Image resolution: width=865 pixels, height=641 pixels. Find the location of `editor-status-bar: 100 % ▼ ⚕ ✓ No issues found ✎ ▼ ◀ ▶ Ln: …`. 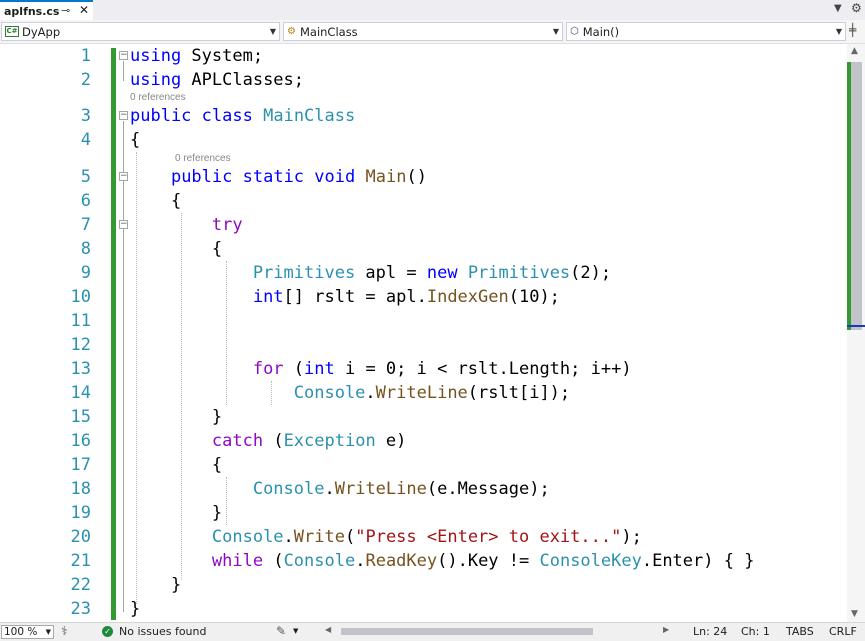

editor-status-bar: 100 % ▼ ⚕ ✓ No issues found ✎ ▼ ◀ ▶ Ln: … is located at coordinates (432, 631).